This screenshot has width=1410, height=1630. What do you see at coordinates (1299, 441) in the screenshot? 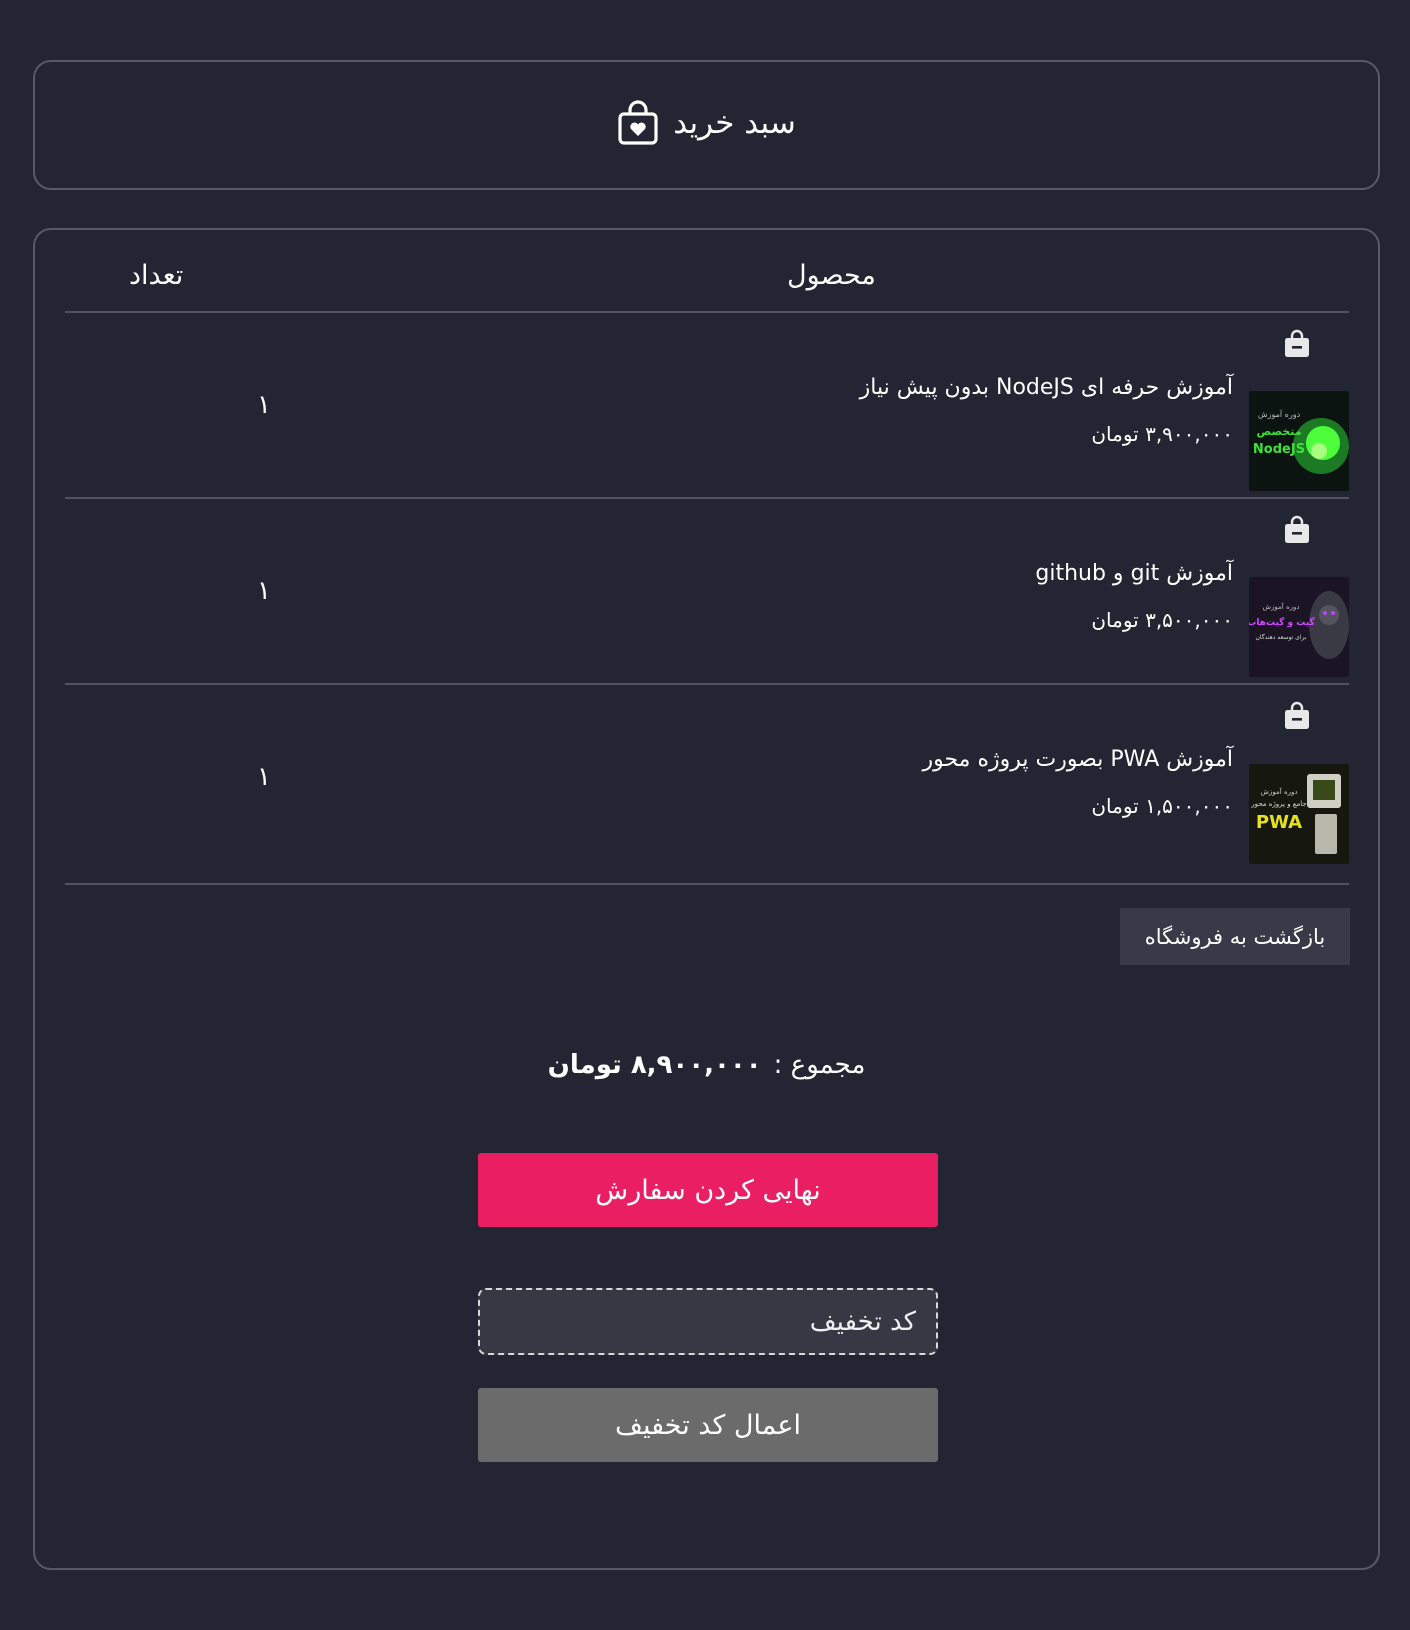
I see `product-thumbnail: دوره آموزش متخصص NodeJS` at bounding box center [1299, 441].